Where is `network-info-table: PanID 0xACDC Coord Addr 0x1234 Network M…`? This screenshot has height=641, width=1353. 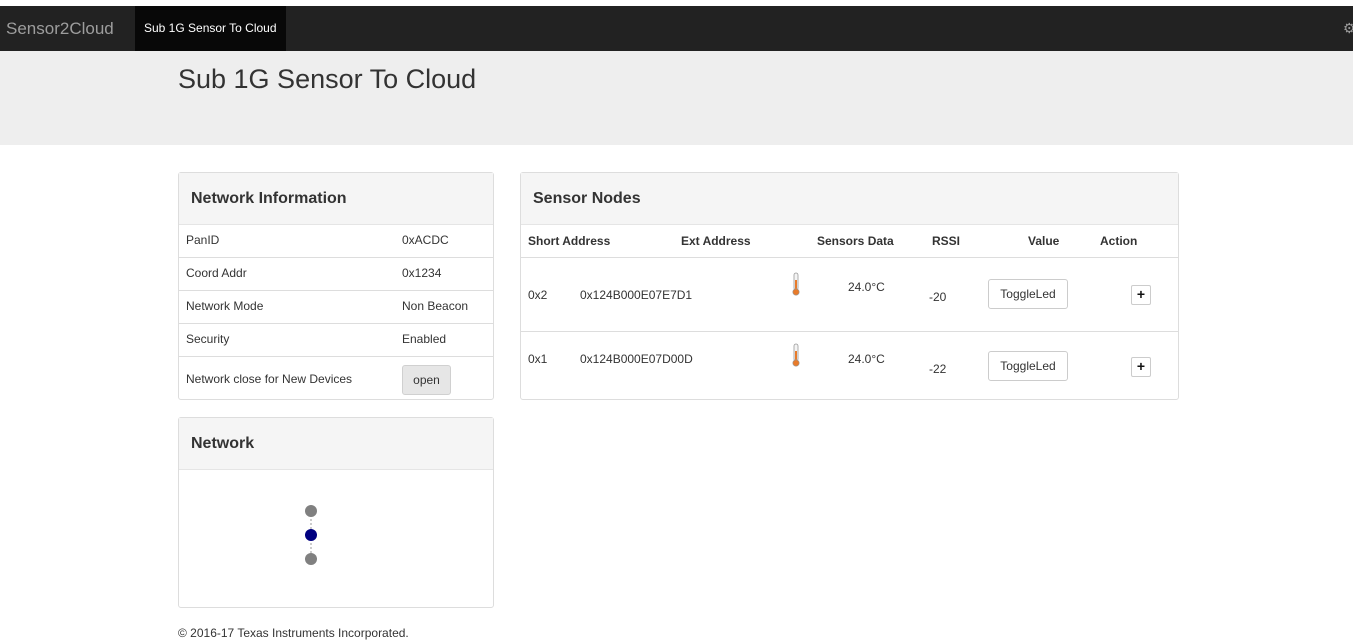 network-info-table: PanID 0xACDC Coord Addr 0x1234 Network M… is located at coordinates (336, 313).